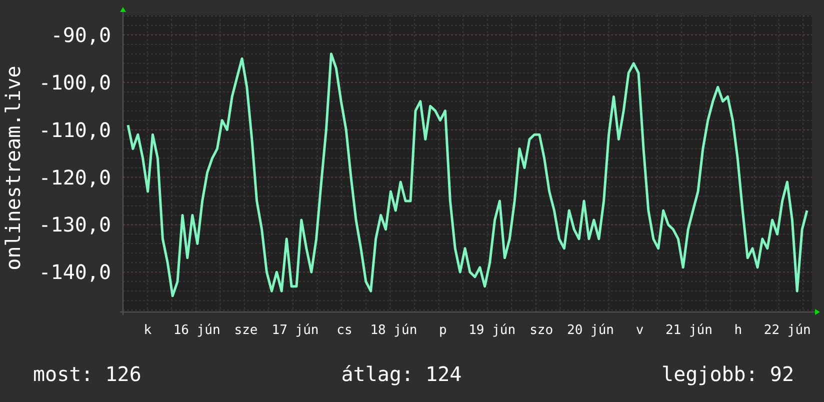 Image resolution: width=824 pixels, height=402 pixels. Describe the element at coordinates (738, 330) in the screenshot. I see `x-tick-label: h` at that location.